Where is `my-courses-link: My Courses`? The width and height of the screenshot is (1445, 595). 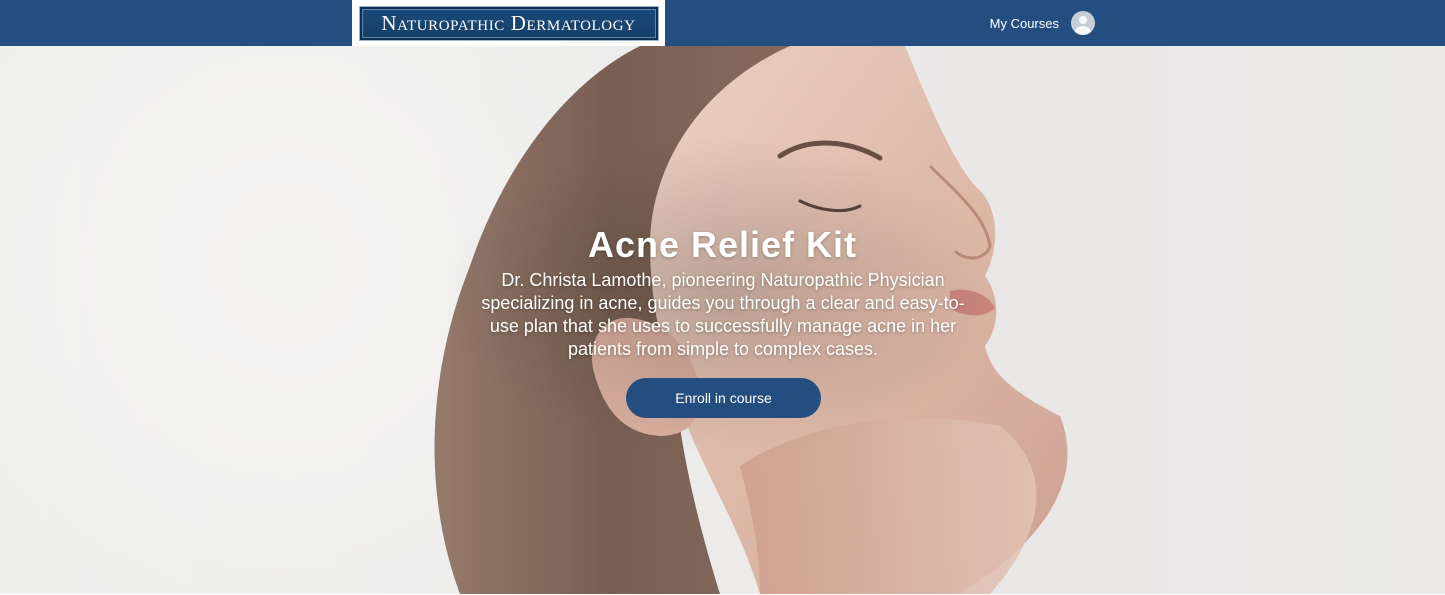
my-courses-link: My Courses is located at coordinates (1024, 23).